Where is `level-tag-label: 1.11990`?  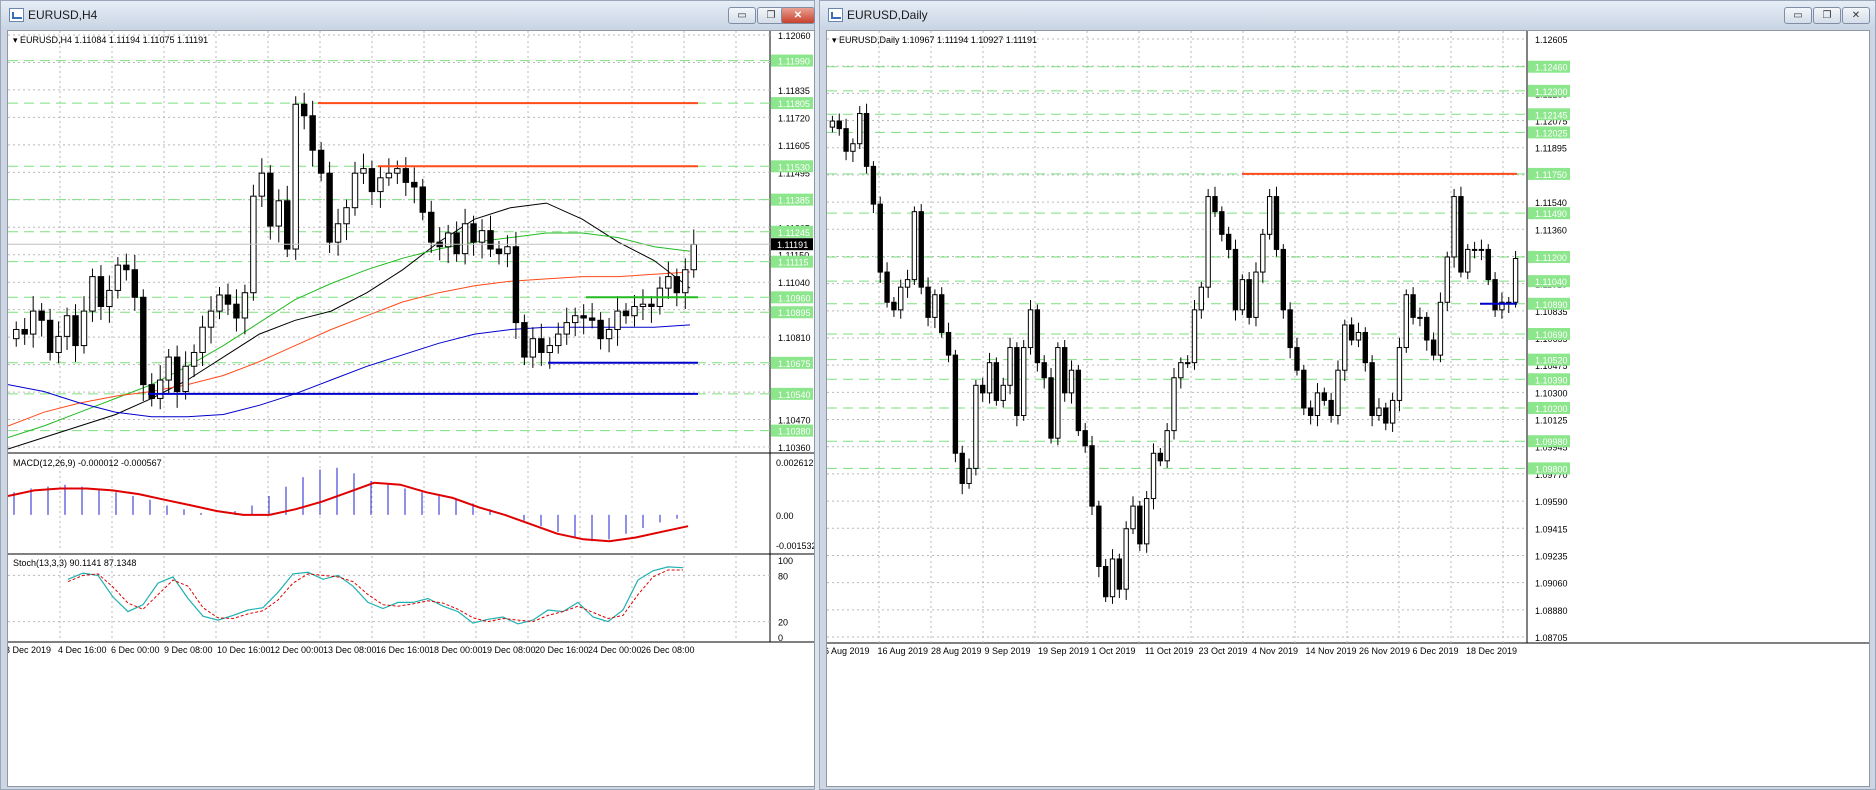
level-tag-label: 1.11990 is located at coordinates (794, 62).